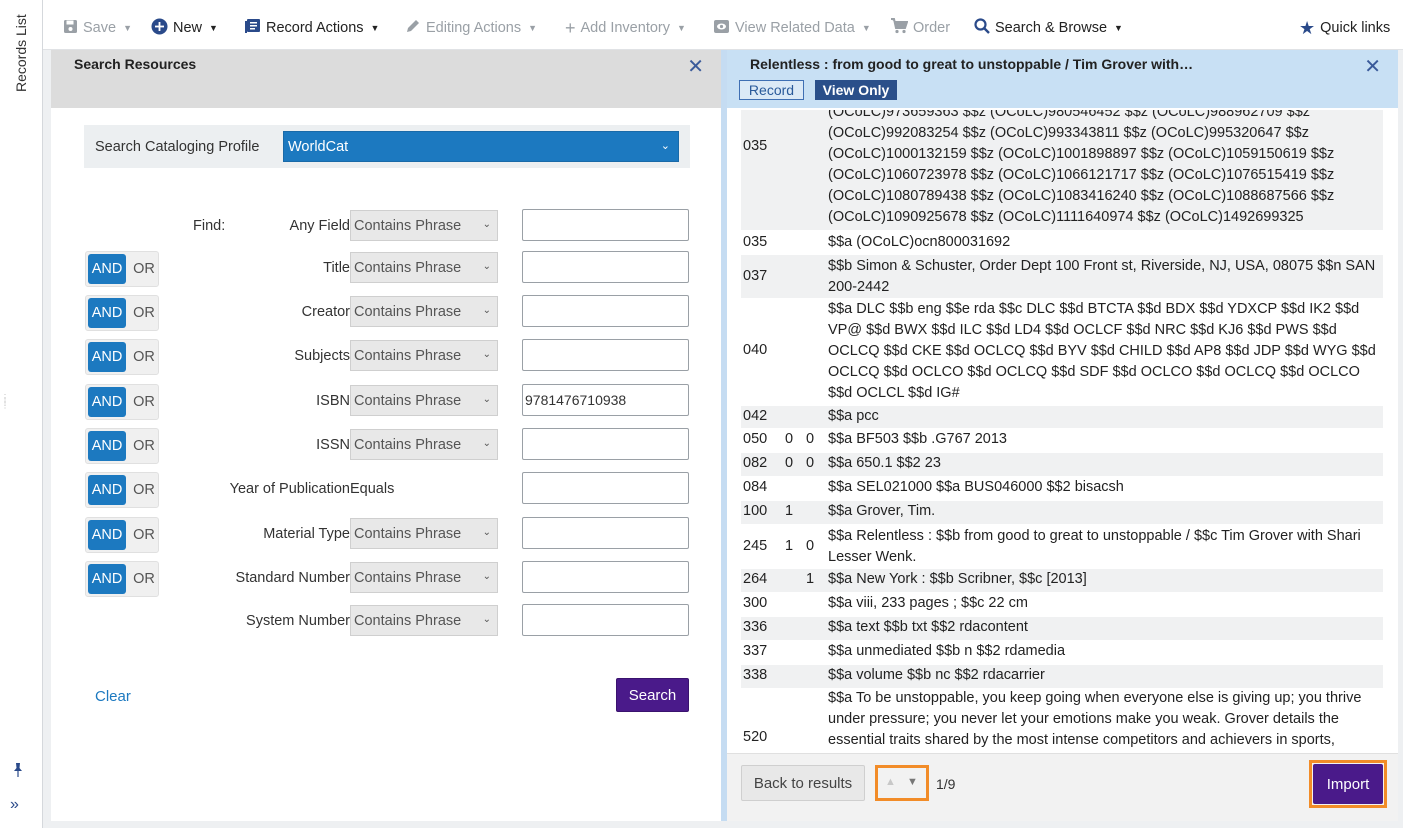  I want to click on marc-field-row: 035 $$a (OCoLC)ocn800031692, so click(1062, 243).